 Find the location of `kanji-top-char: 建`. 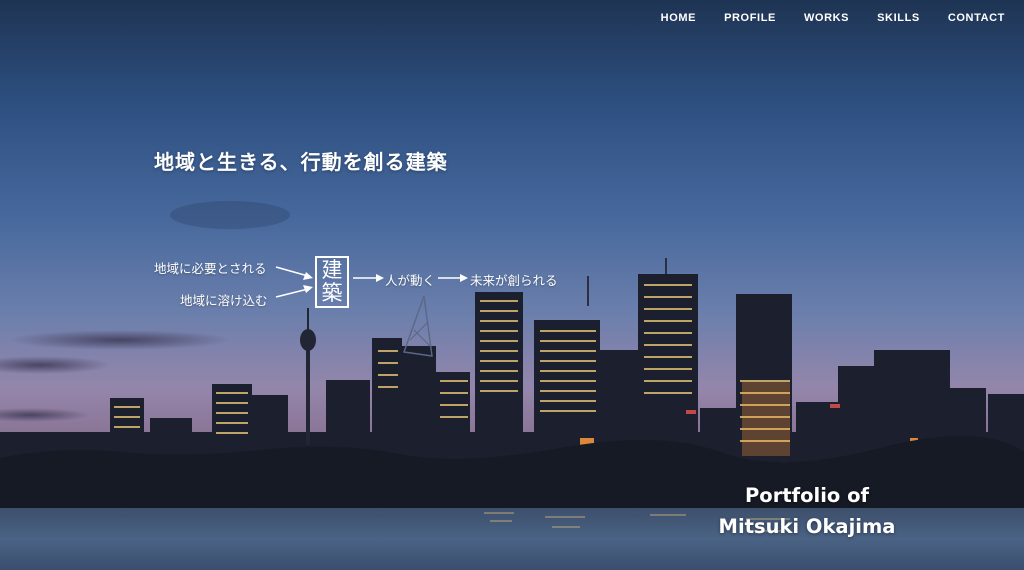

kanji-top-char: 建 is located at coordinates (332, 270).